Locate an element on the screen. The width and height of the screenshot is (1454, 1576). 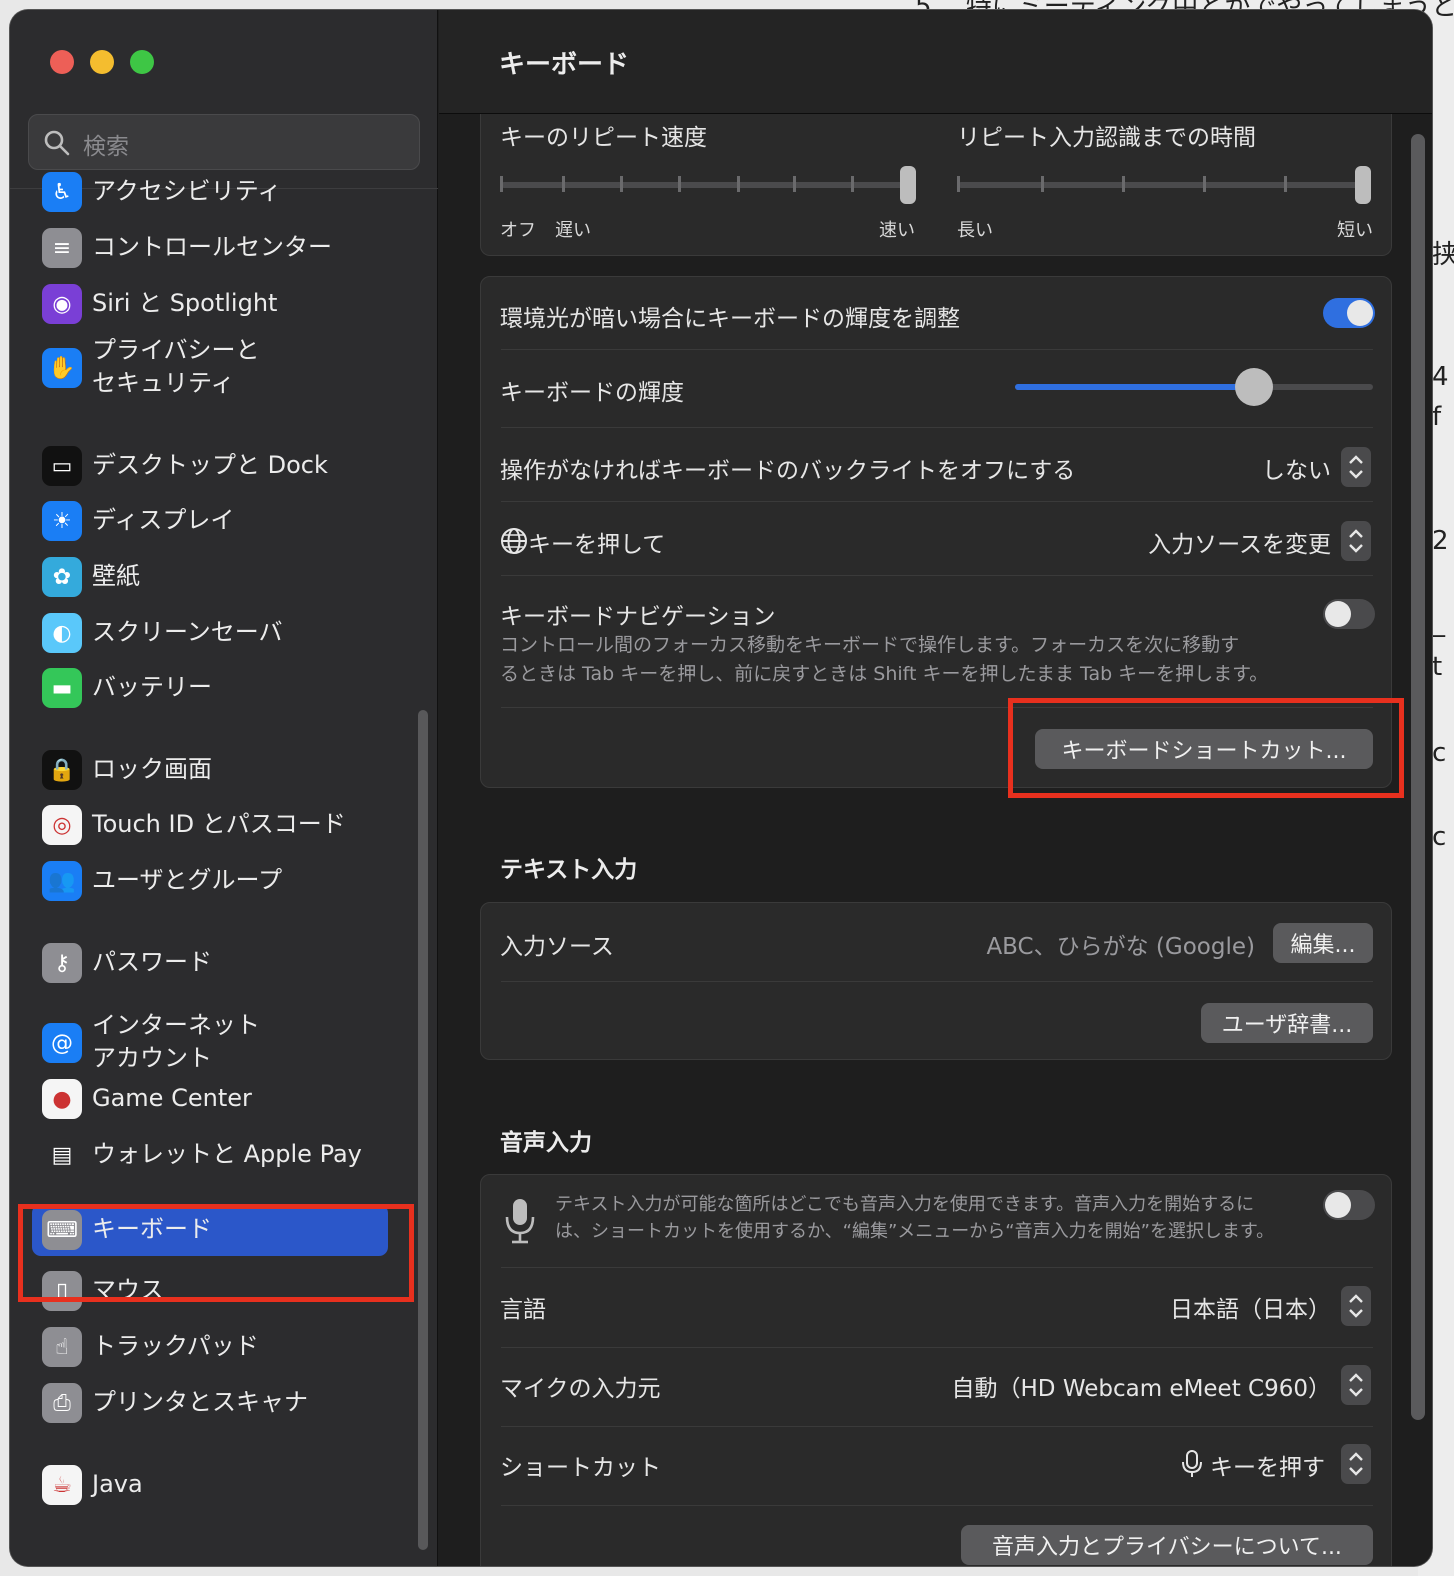
auto-brightness-label: 環境光が暗い場合にキーボードの輝度を調整 is located at coordinates (730, 319).